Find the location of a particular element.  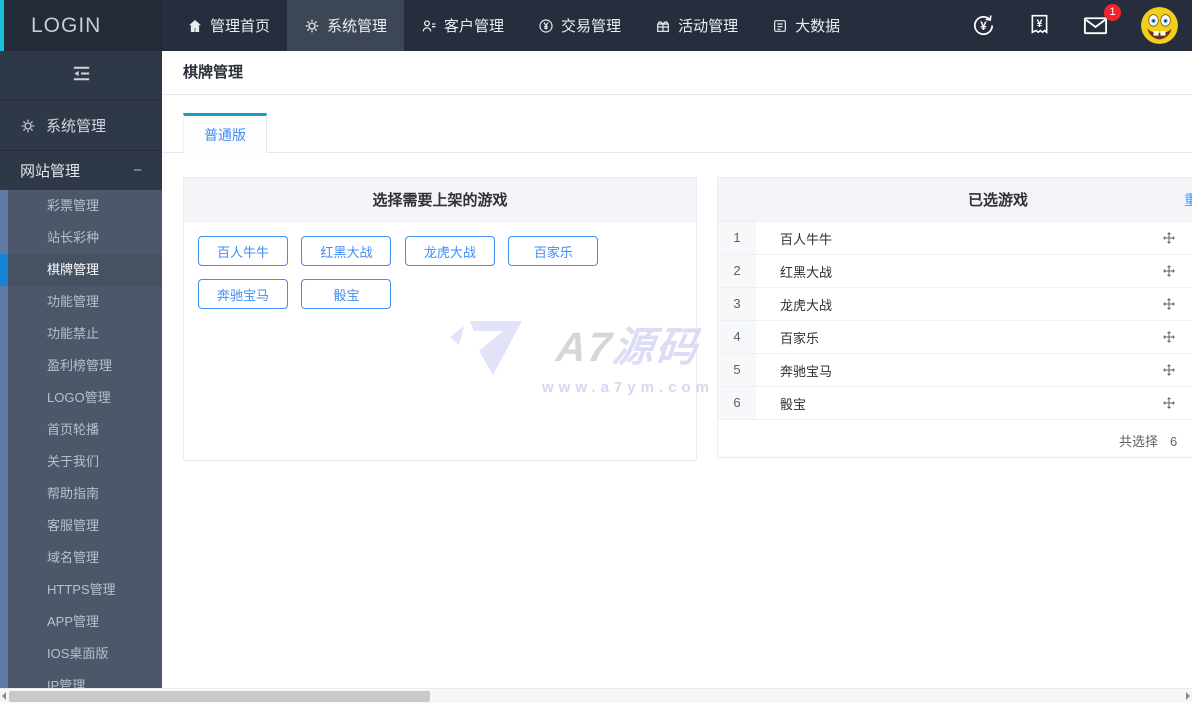

topnav-item: 系统管理 is located at coordinates (346, 25).